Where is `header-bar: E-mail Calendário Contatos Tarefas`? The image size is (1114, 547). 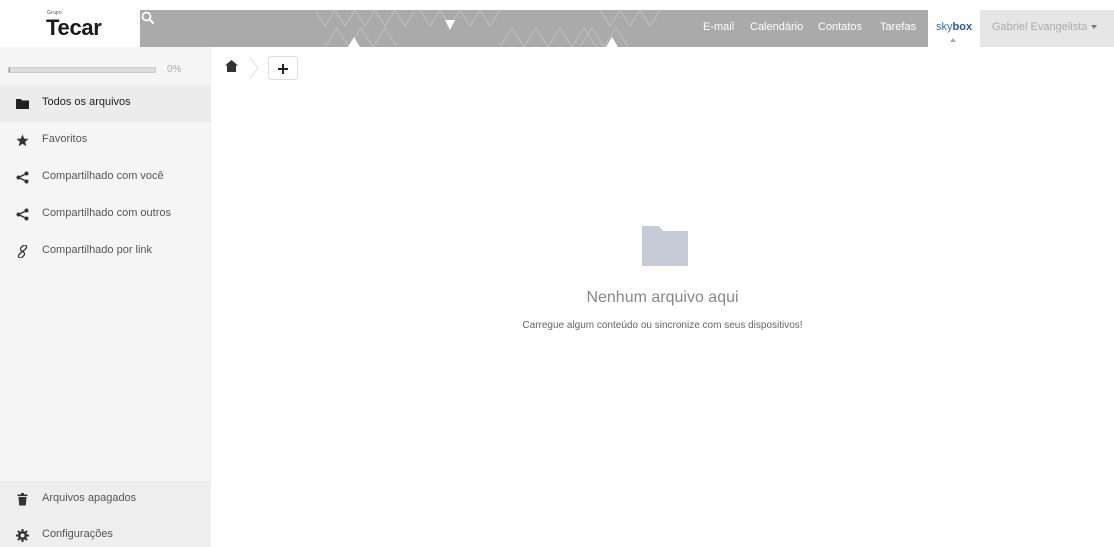
header-bar: E-mail Calendário Contatos Tarefas is located at coordinates (534, 28).